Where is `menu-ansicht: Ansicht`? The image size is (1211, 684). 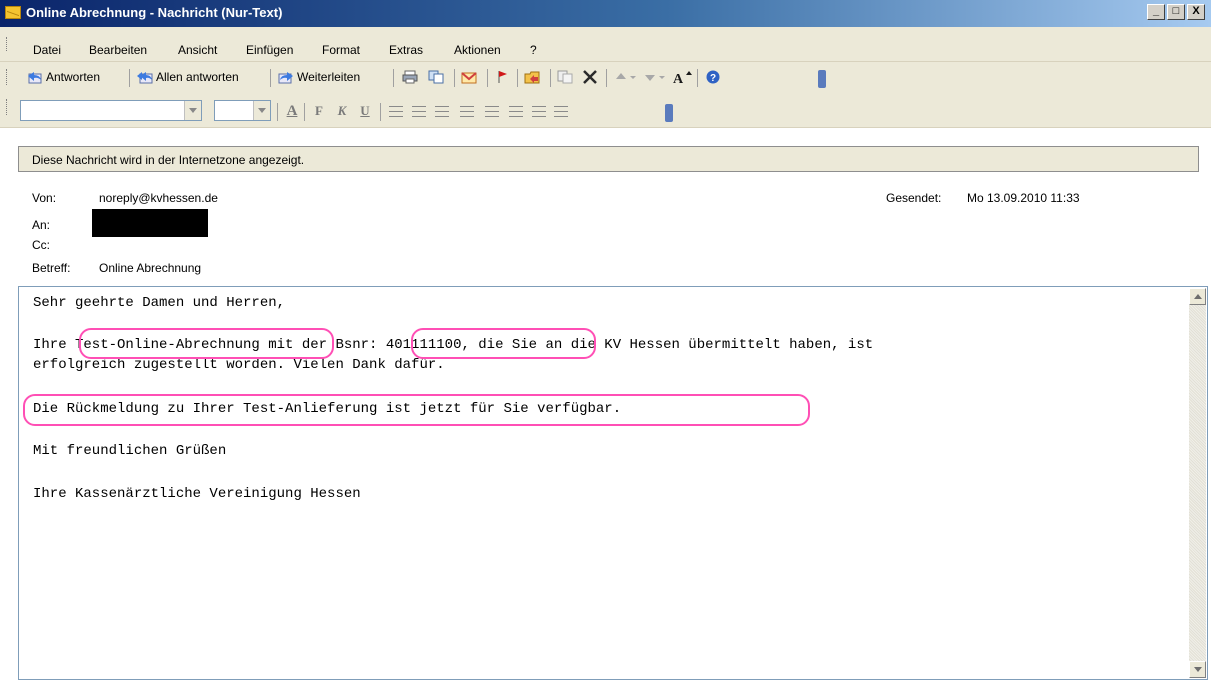 menu-ansicht: Ansicht is located at coordinates (197, 50).